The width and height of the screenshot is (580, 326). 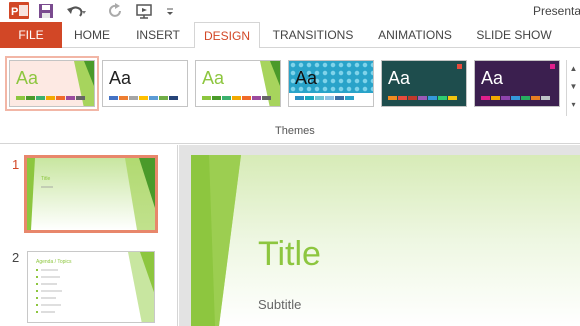 I want to click on theme-thumbnail-2: Aa, so click(x=145, y=83).